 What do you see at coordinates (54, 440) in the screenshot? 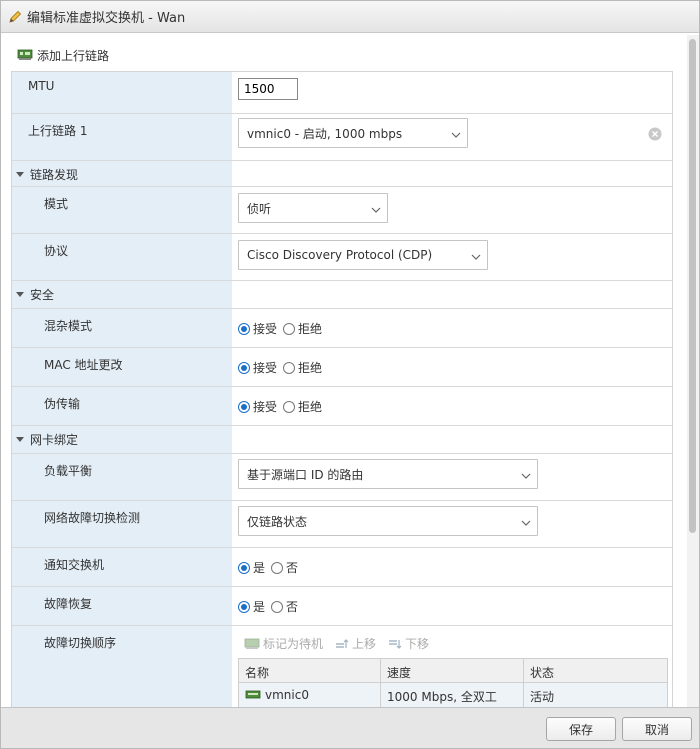
I see `section-teaming-label: 网卡绑定` at bounding box center [54, 440].